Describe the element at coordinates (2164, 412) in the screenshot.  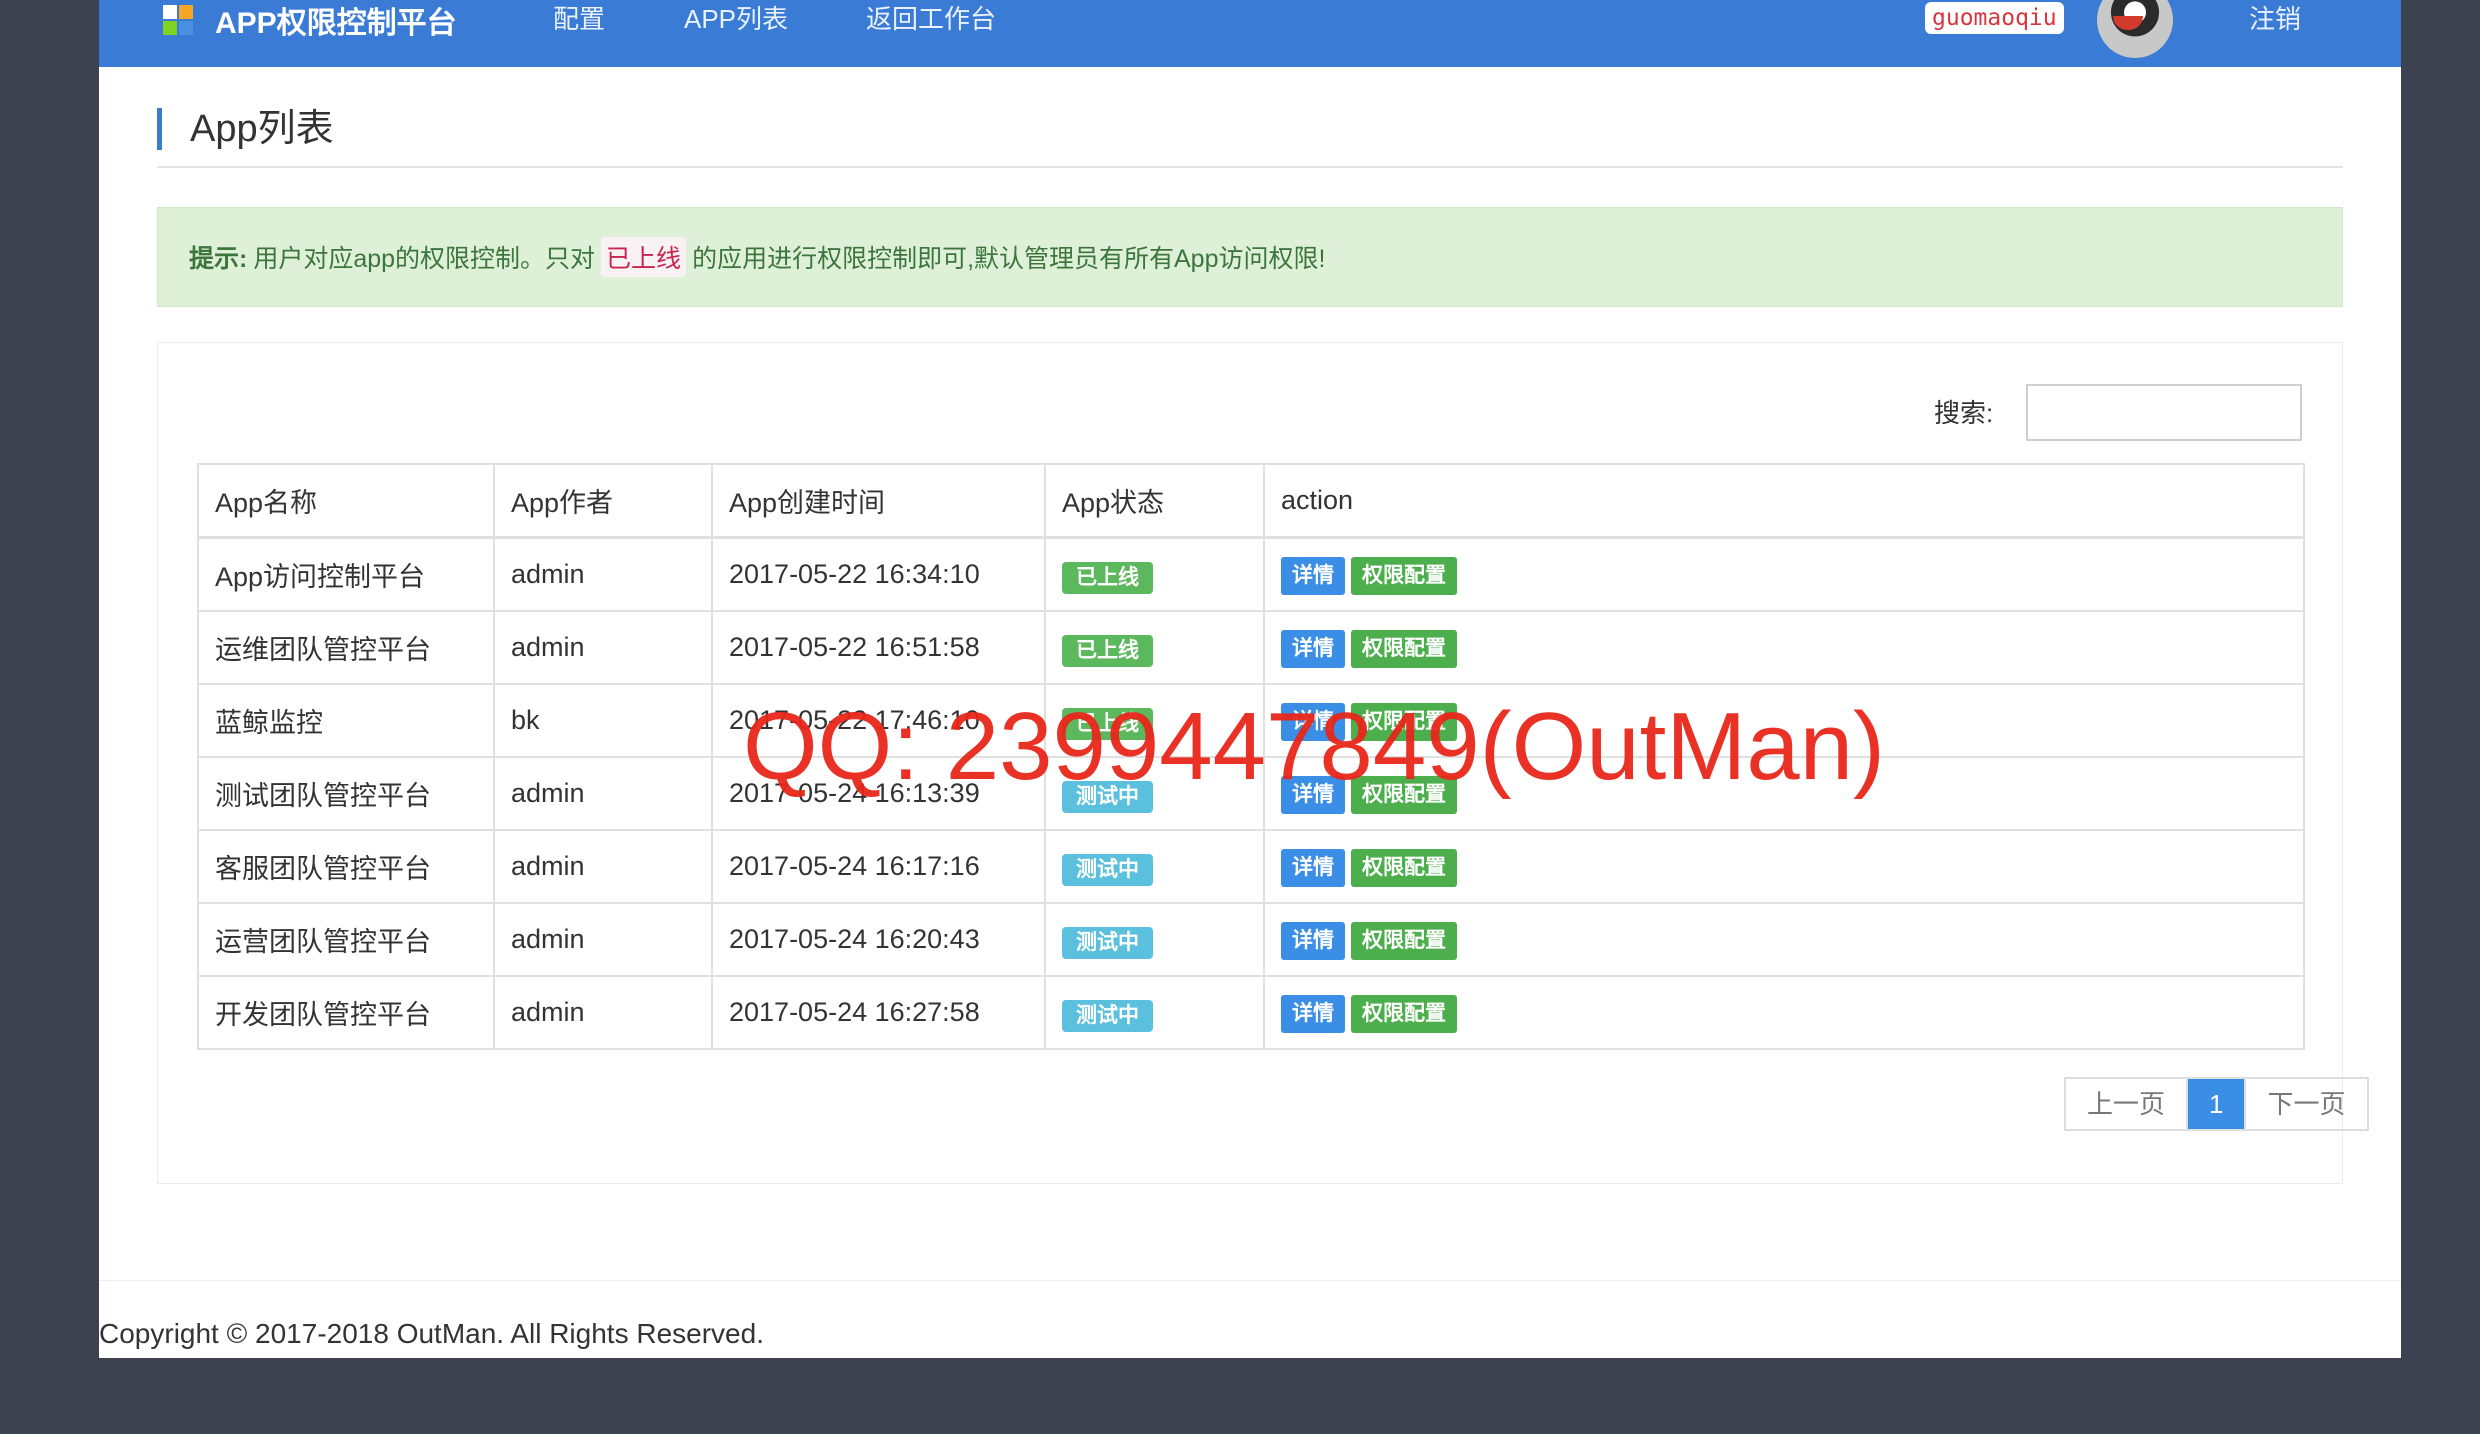
I see `search-input` at that location.